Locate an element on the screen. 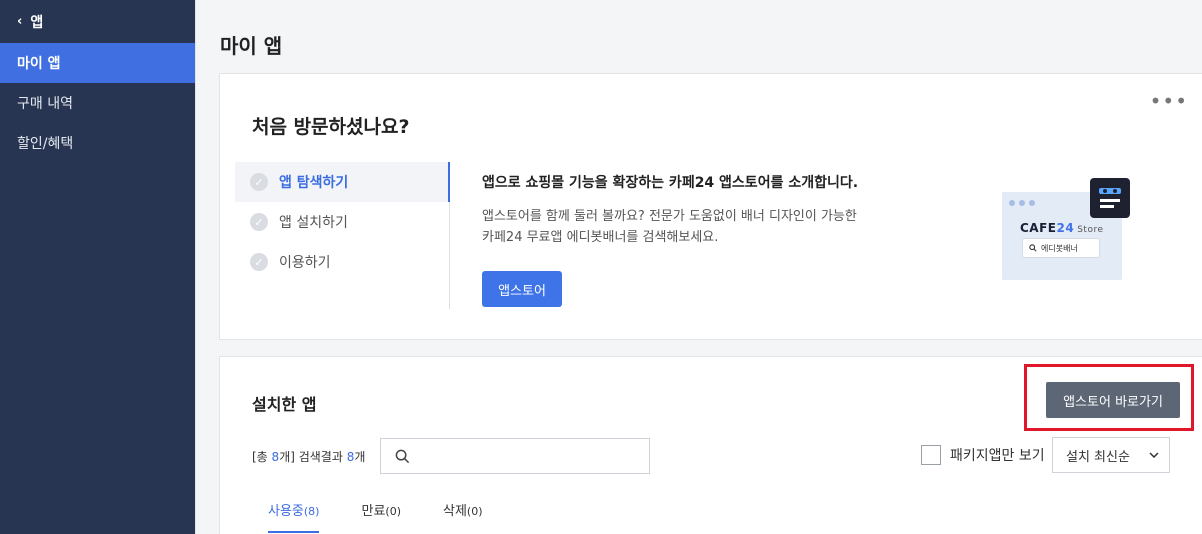 The image size is (1202, 534). page-title: 마이 앱 is located at coordinates (251, 46).